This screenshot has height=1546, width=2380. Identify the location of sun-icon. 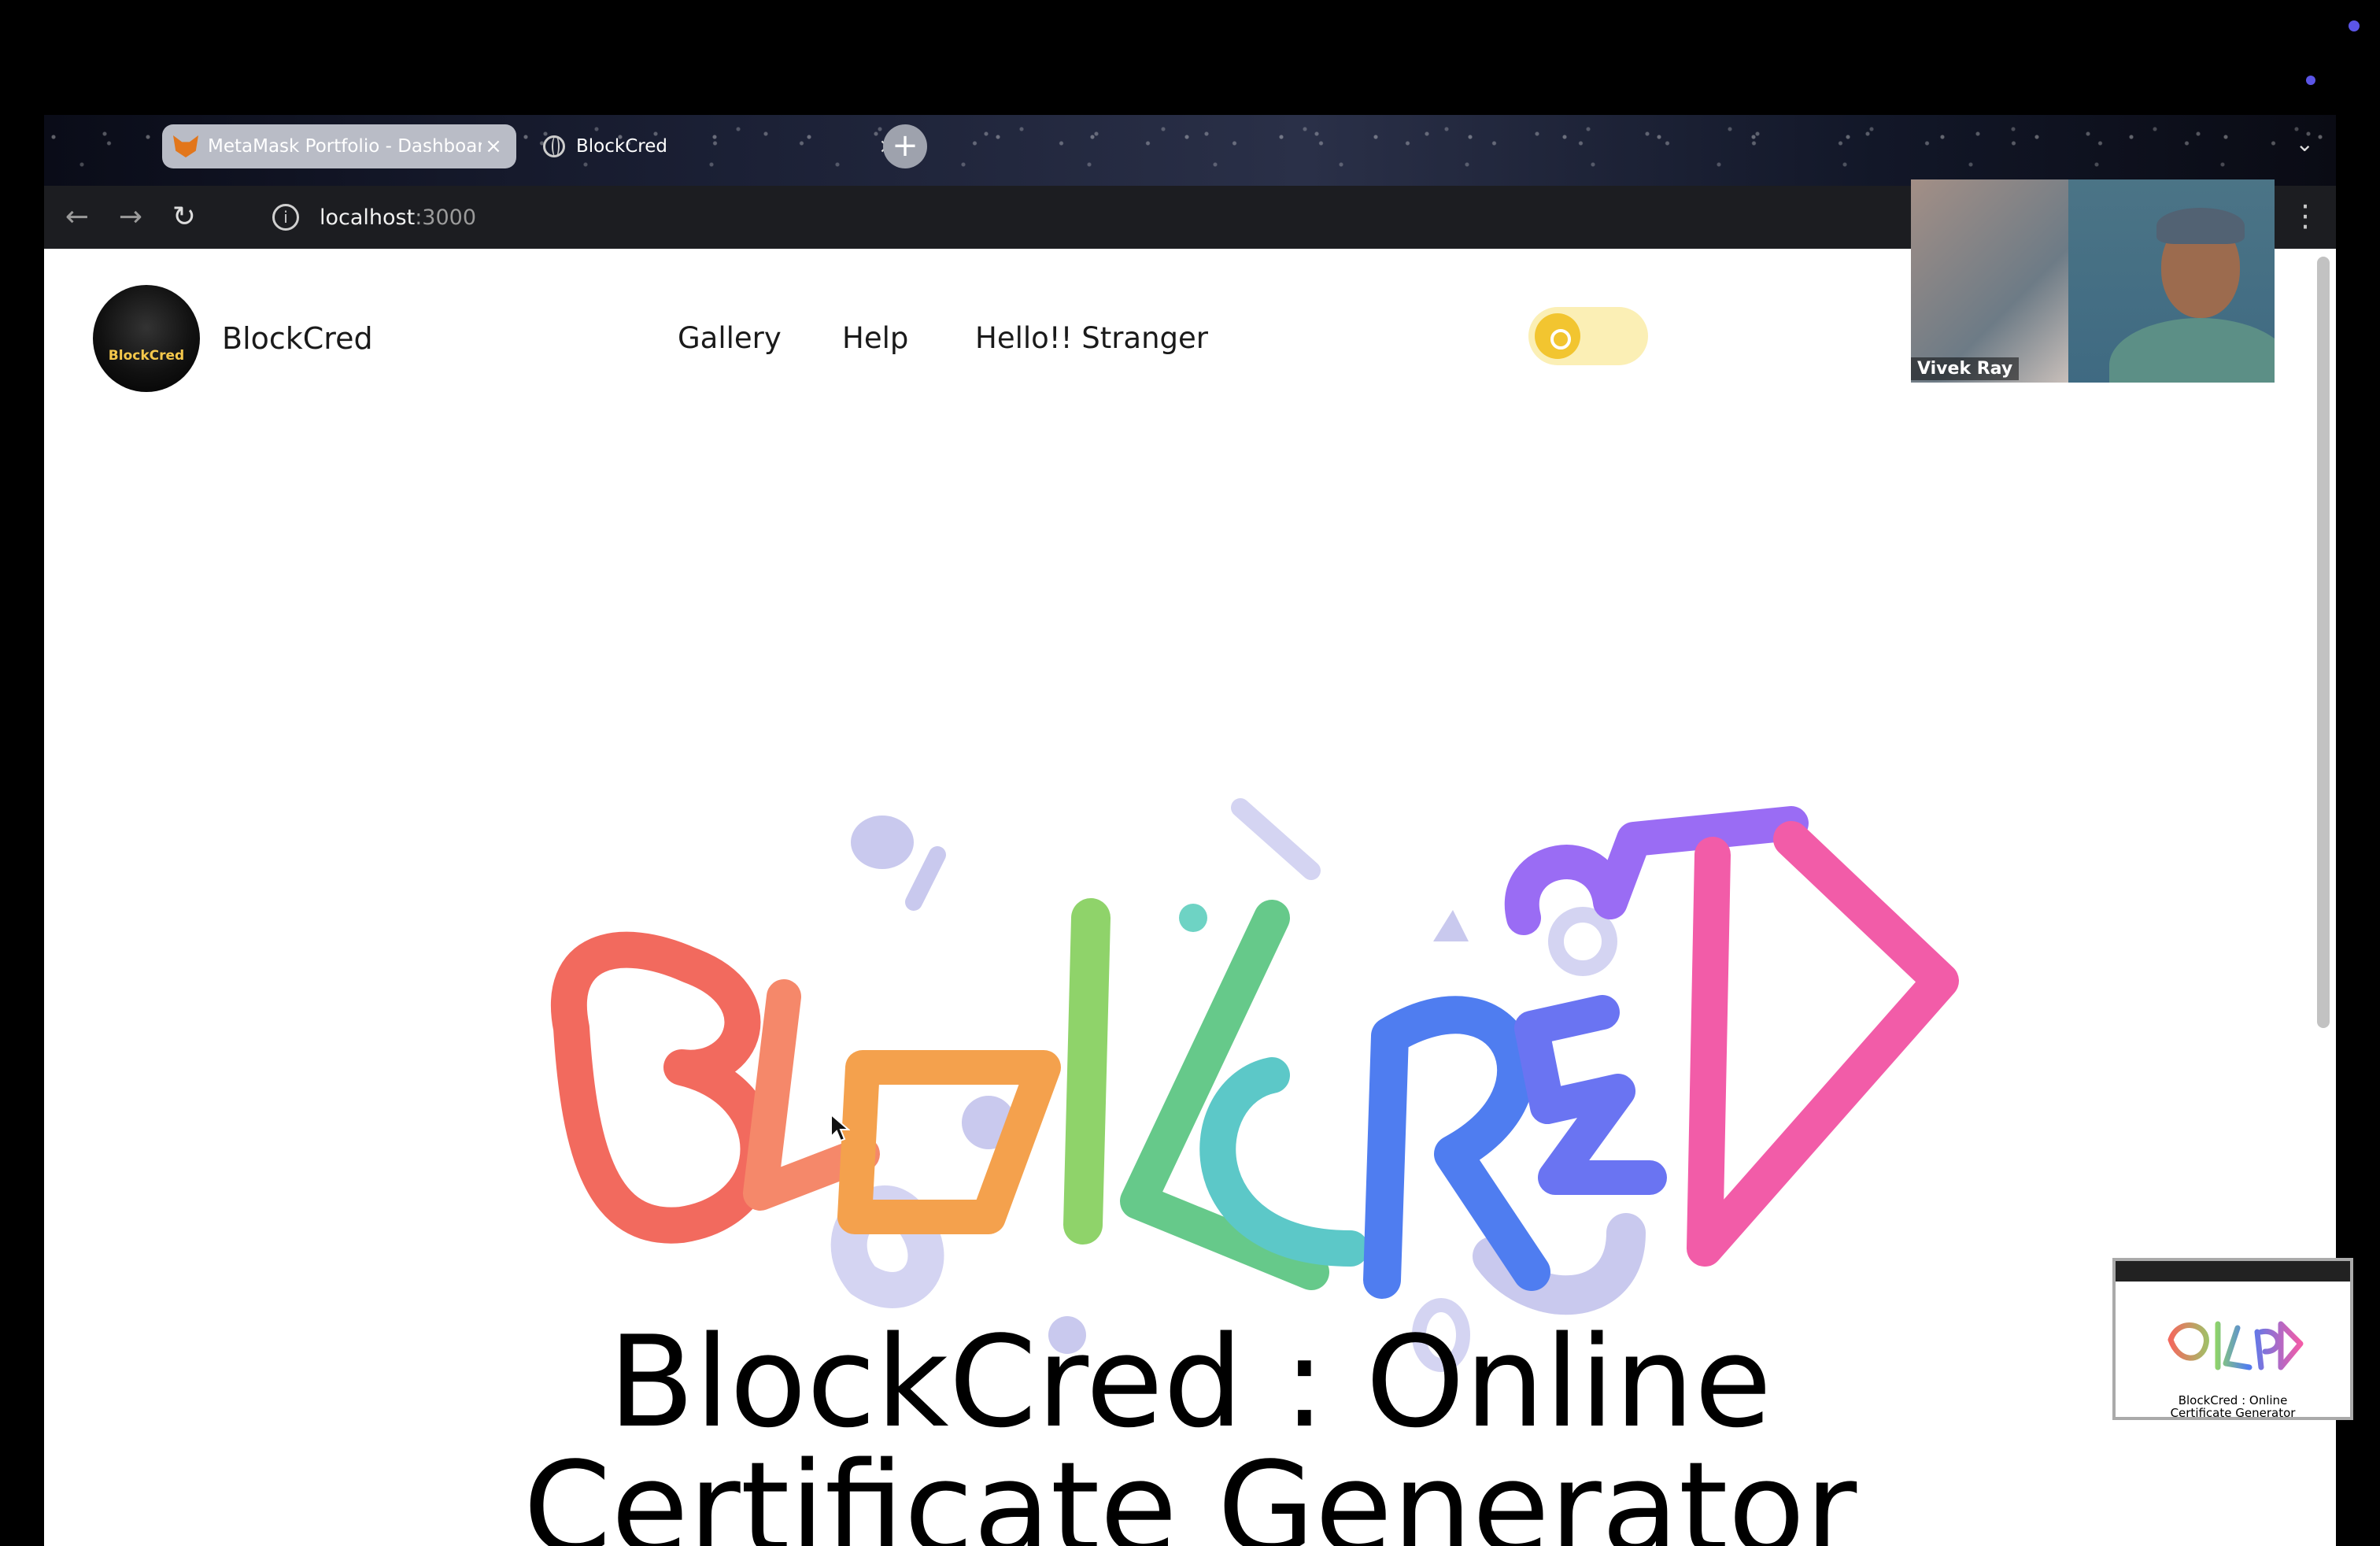
(1560, 339).